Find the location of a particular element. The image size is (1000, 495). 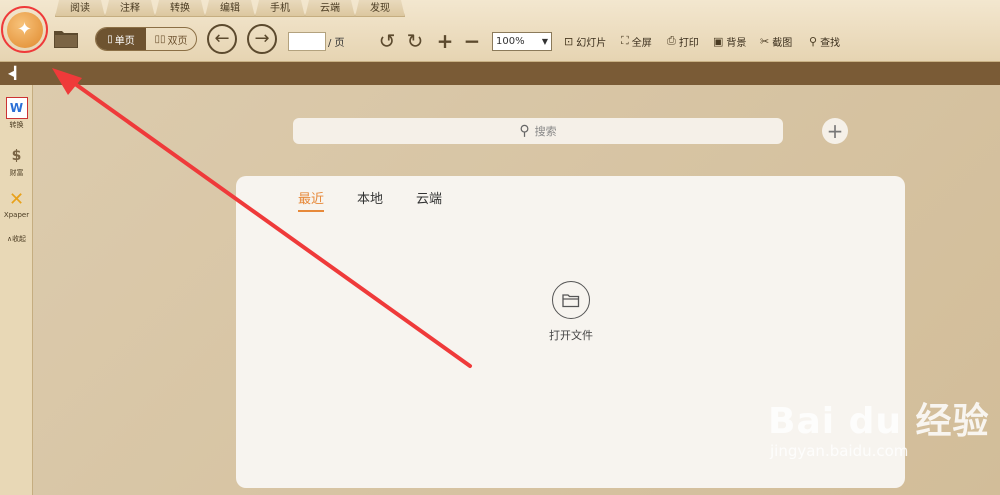

tab-local: 本地 is located at coordinates (370, 200).